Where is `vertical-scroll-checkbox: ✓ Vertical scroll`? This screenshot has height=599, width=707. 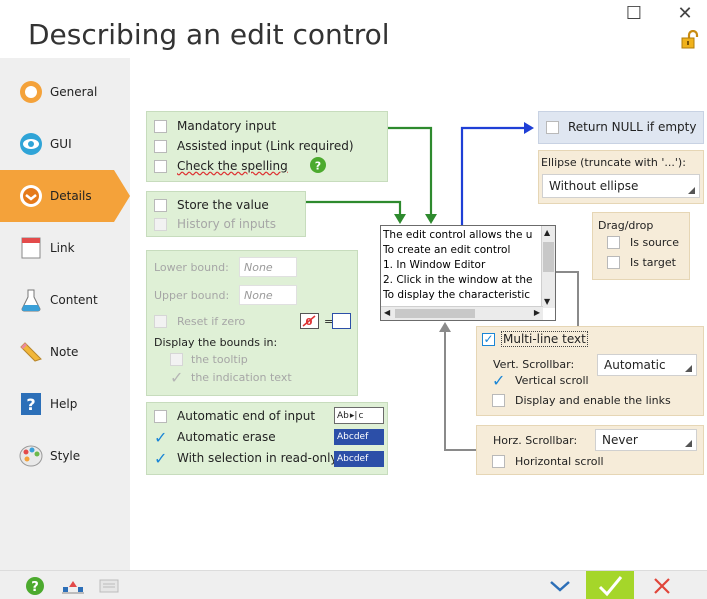
vertical-scroll-checkbox: ✓ Vertical scroll is located at coordinates (540, 381).